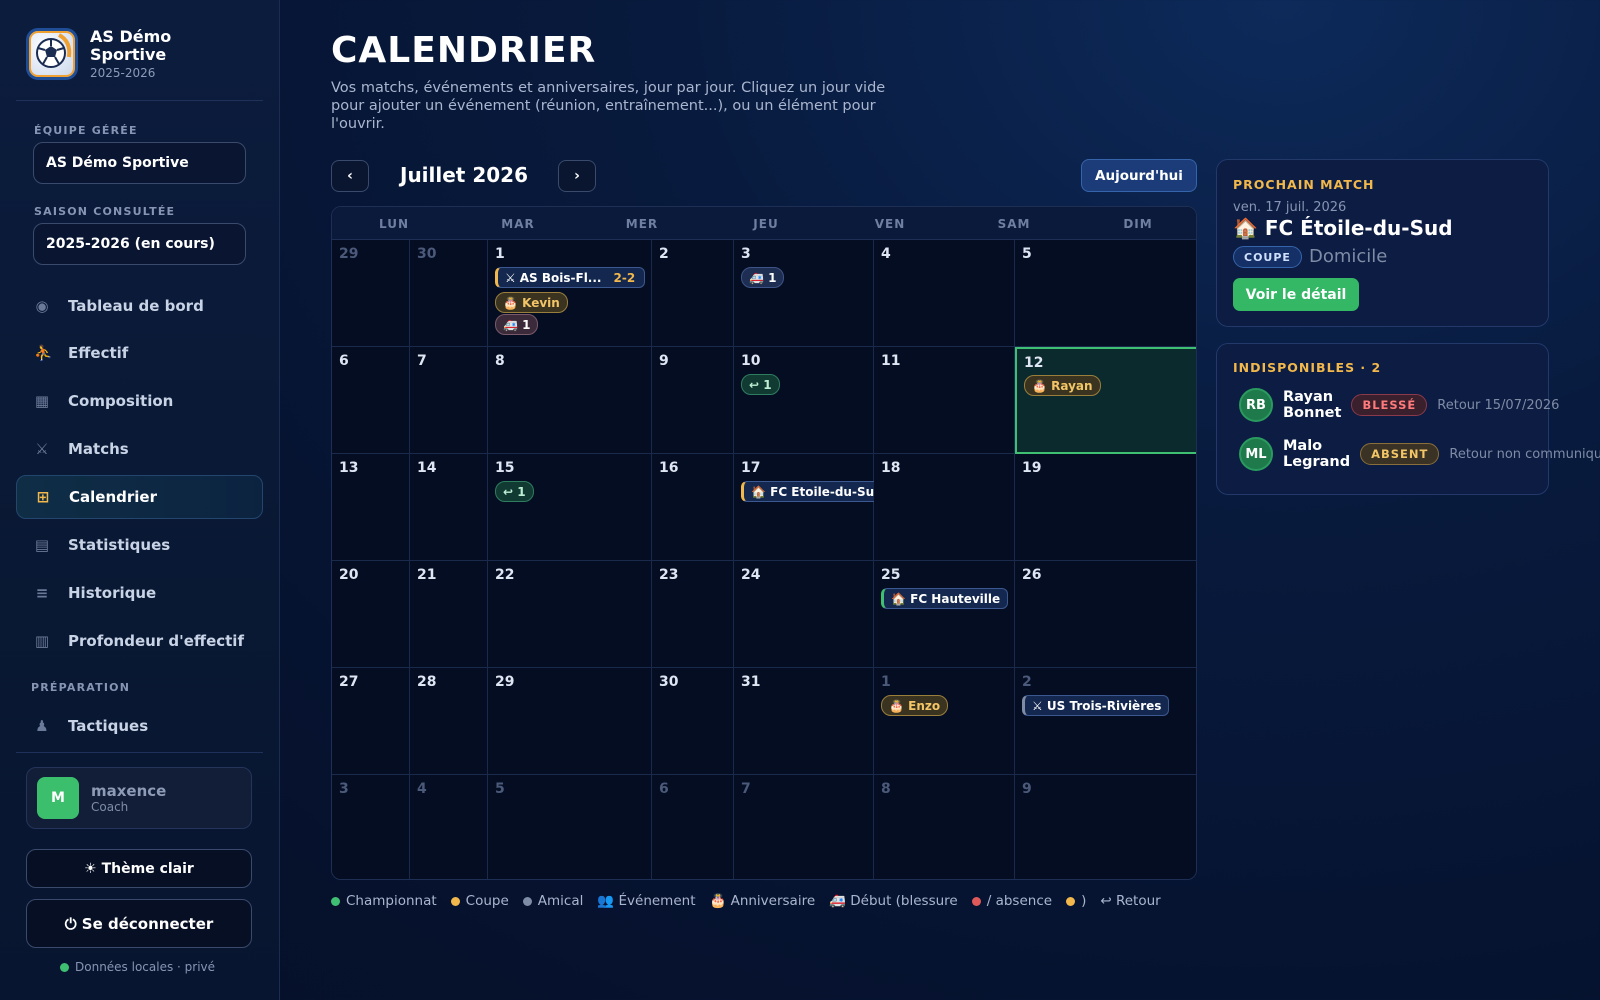  I want to click on prev-month-button: ‹, so click(350, 176).